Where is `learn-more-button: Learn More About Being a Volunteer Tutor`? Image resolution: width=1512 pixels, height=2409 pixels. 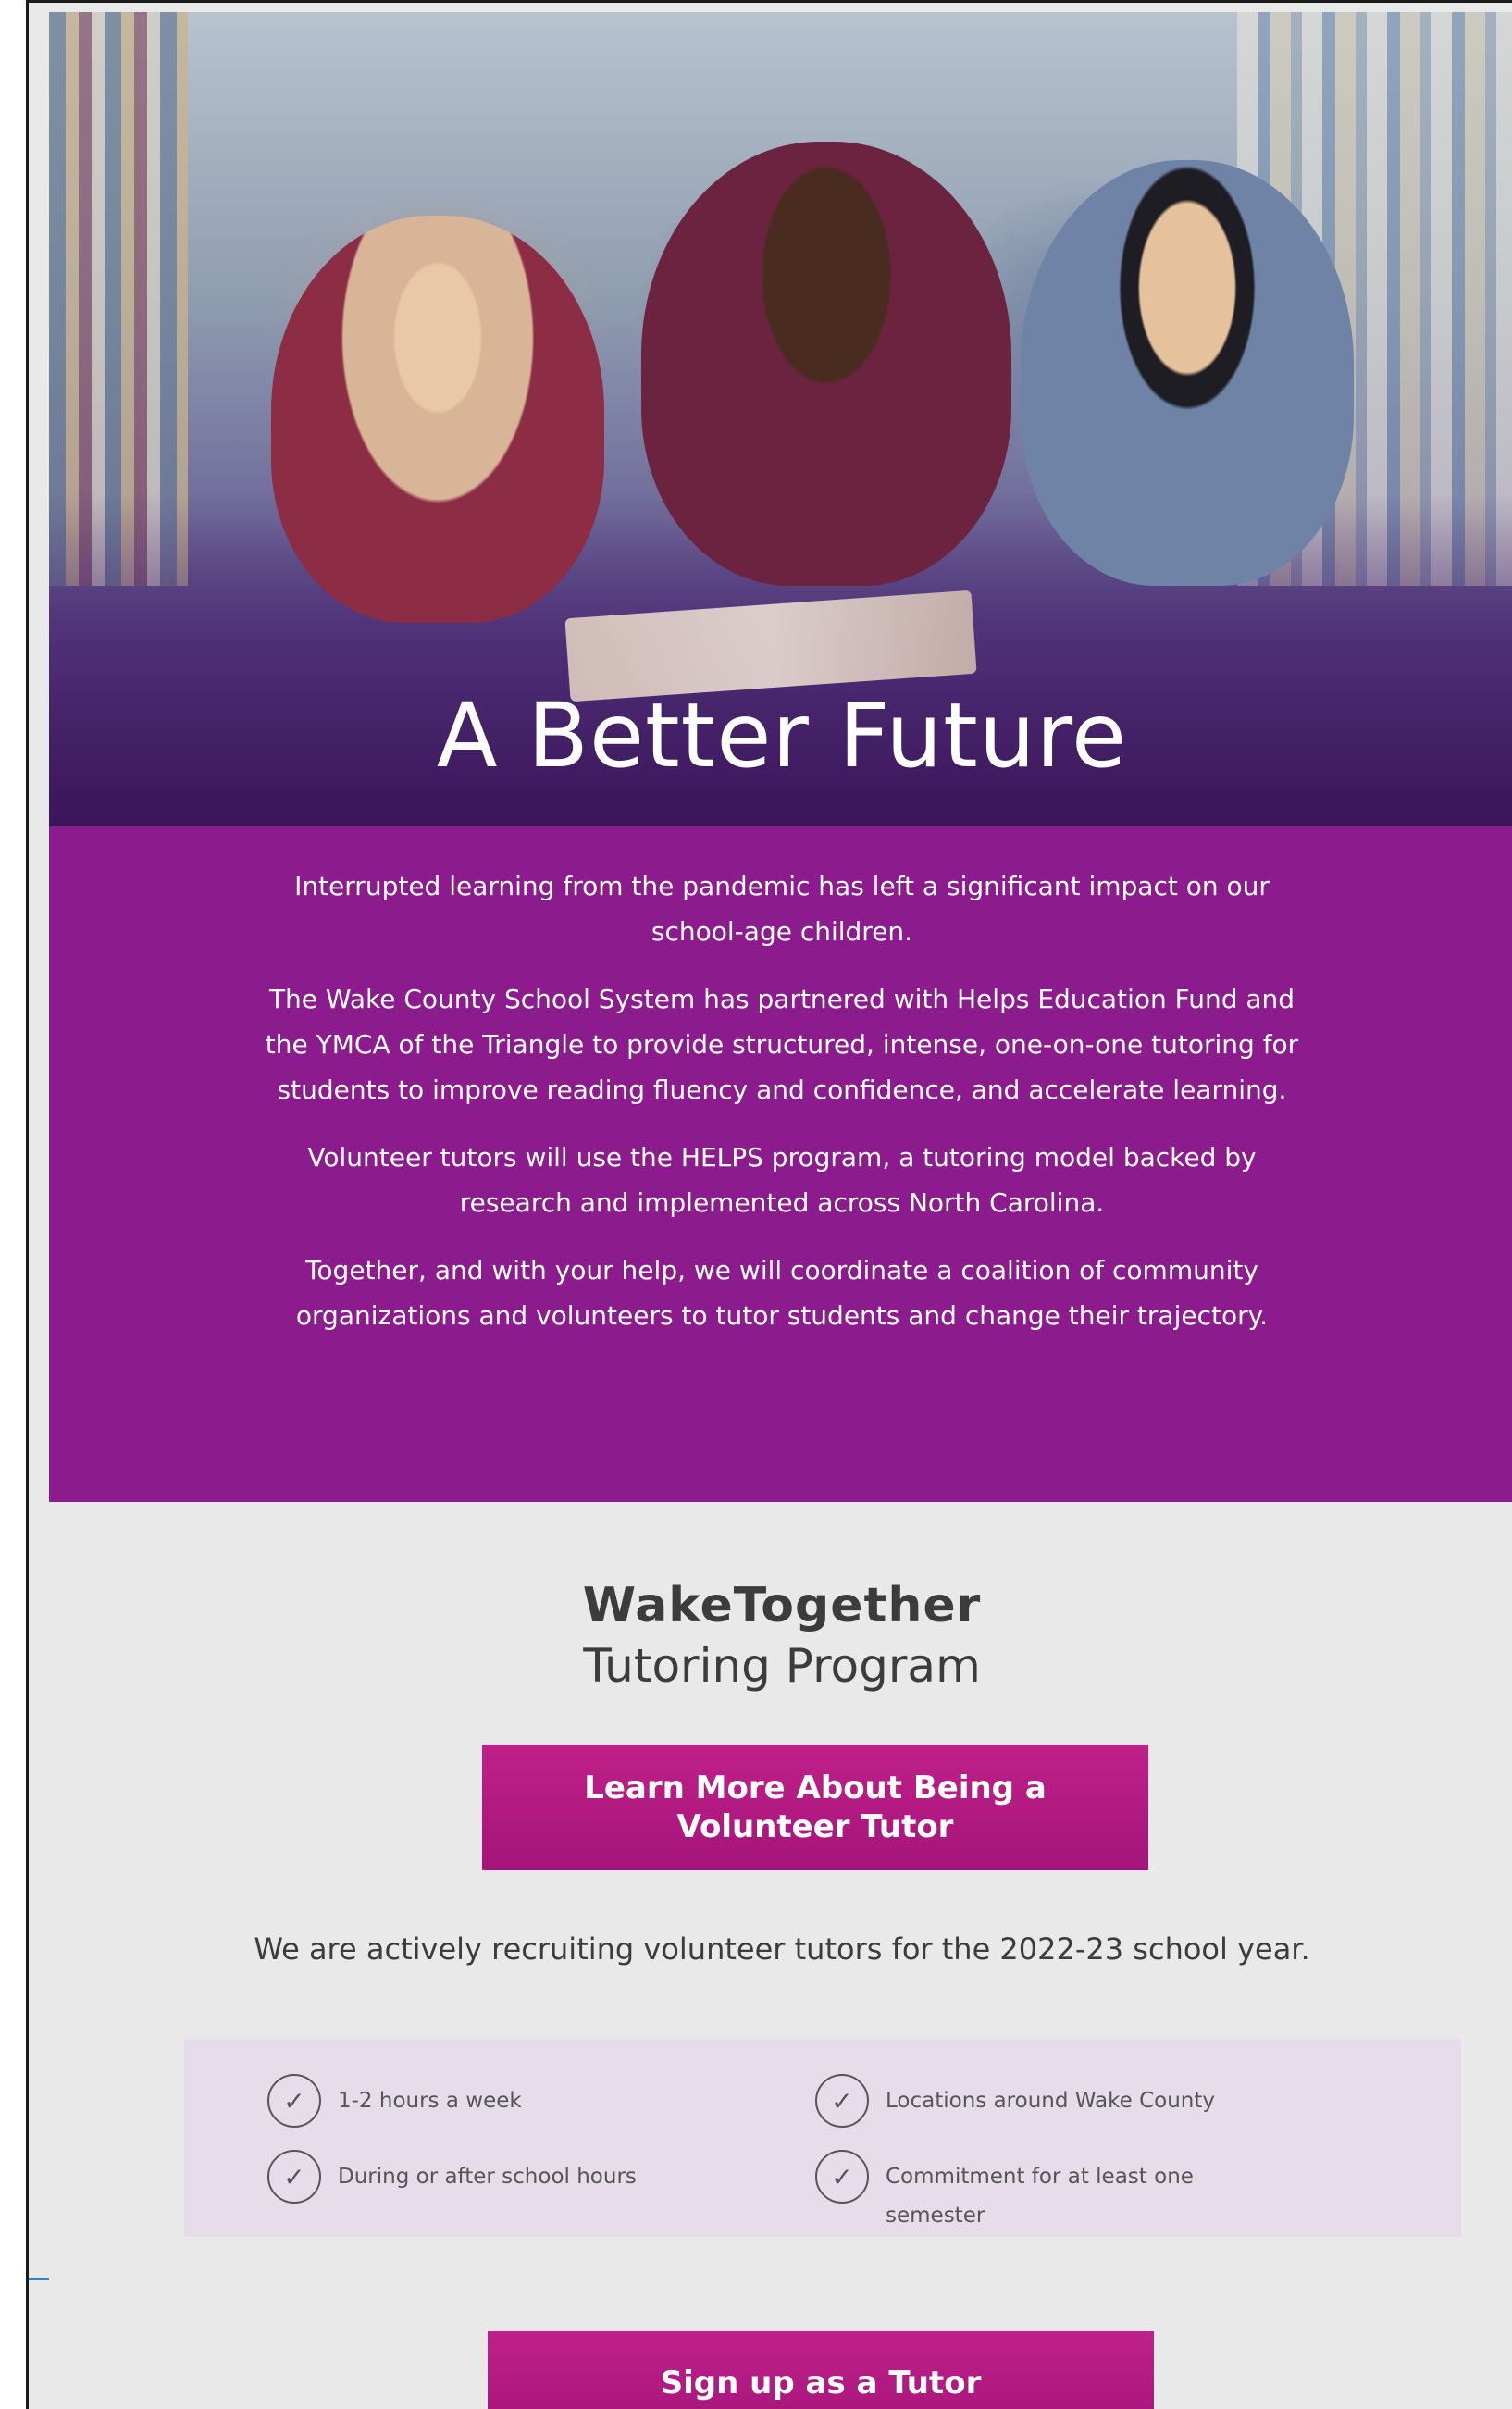 learn-more-button: Learn More About Being a Volunteer Tutor is located at coordinates (815, 1807).